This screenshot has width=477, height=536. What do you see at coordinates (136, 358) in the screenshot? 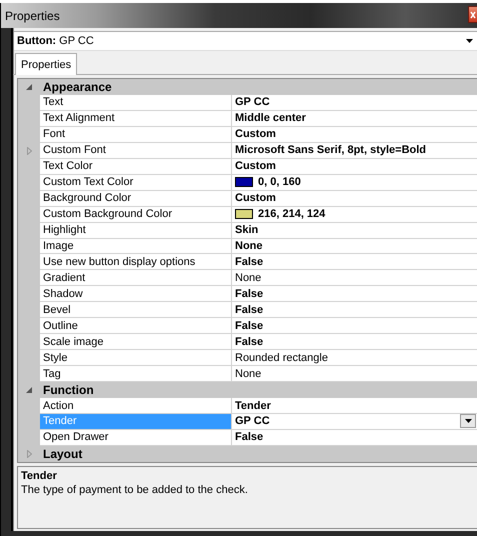
I see `property-name: Style` at bounding box center [136, 358].